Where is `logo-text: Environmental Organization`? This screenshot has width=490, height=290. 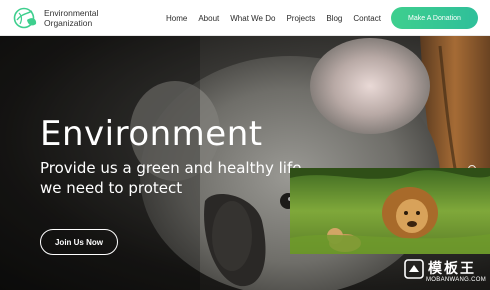
logo-text: Environmental Organization is located at coordinates (71, 18).